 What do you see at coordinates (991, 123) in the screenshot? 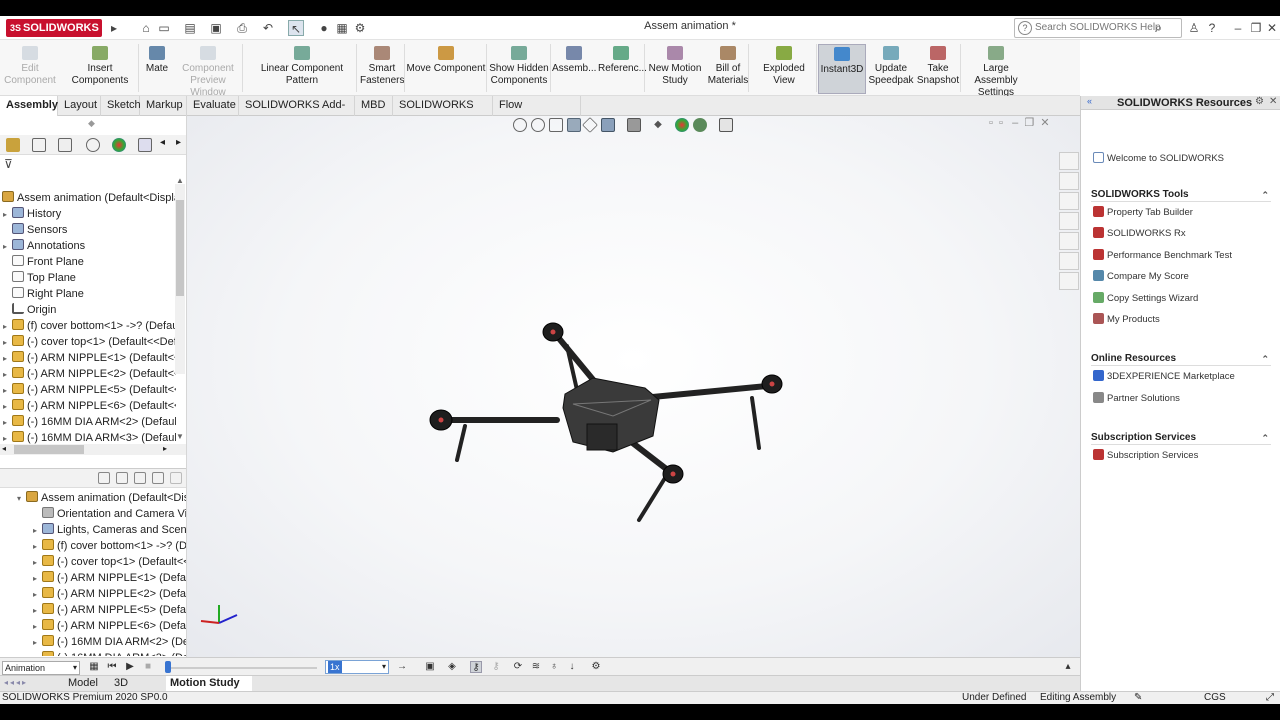
I see `viewport-tile-icon: ▫` at bounding box center [991, 123].